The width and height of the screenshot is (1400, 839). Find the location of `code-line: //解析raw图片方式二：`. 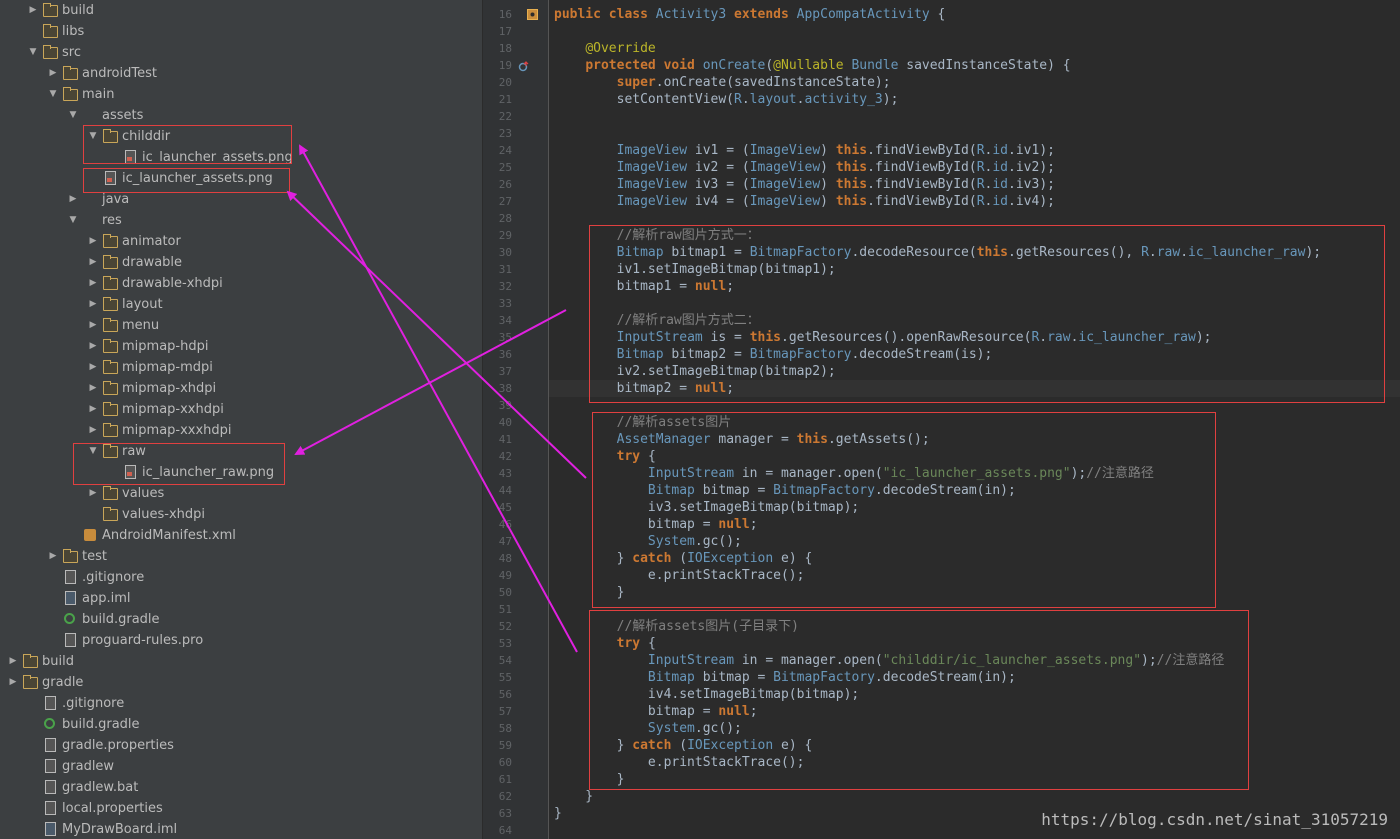

code-line: //解析raw图片方式二： is located at coordinates (657, 320).